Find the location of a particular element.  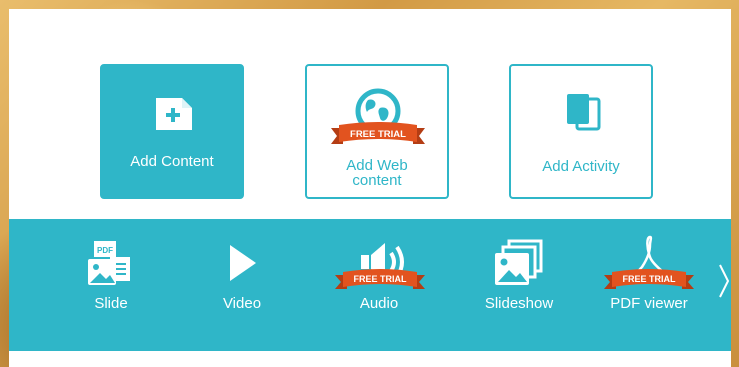

slide-tool: PDF Slide is located at coordinates (111, 285).